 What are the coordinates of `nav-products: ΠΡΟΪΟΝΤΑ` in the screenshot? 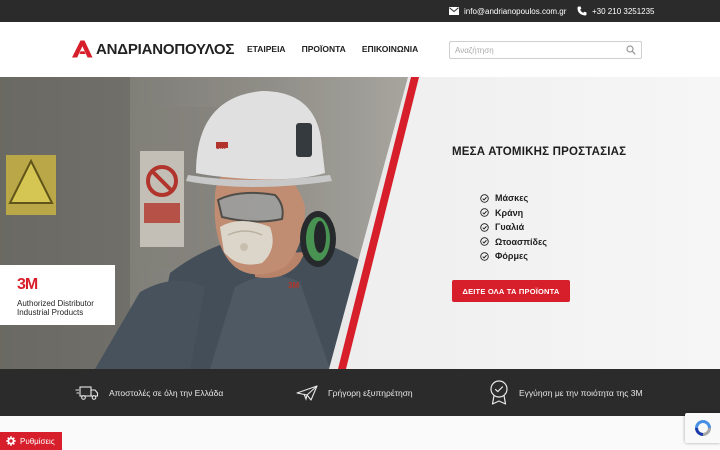 It's located at (324, 49).